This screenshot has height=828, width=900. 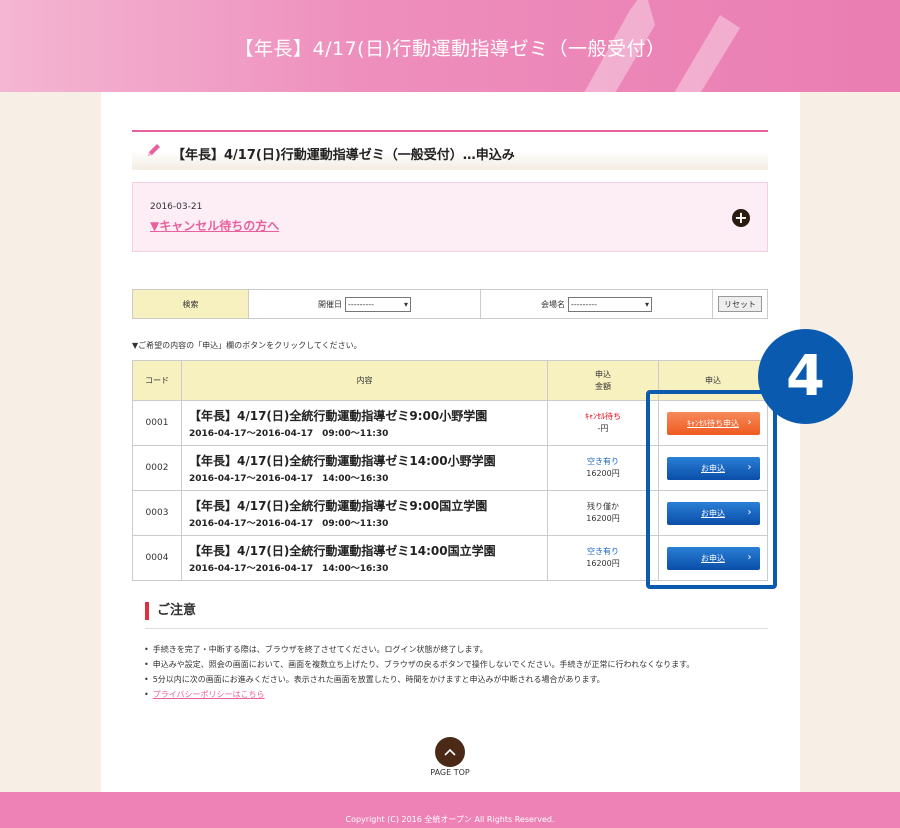 I want to click on header-content: 内容, so click(x=364, y=380).